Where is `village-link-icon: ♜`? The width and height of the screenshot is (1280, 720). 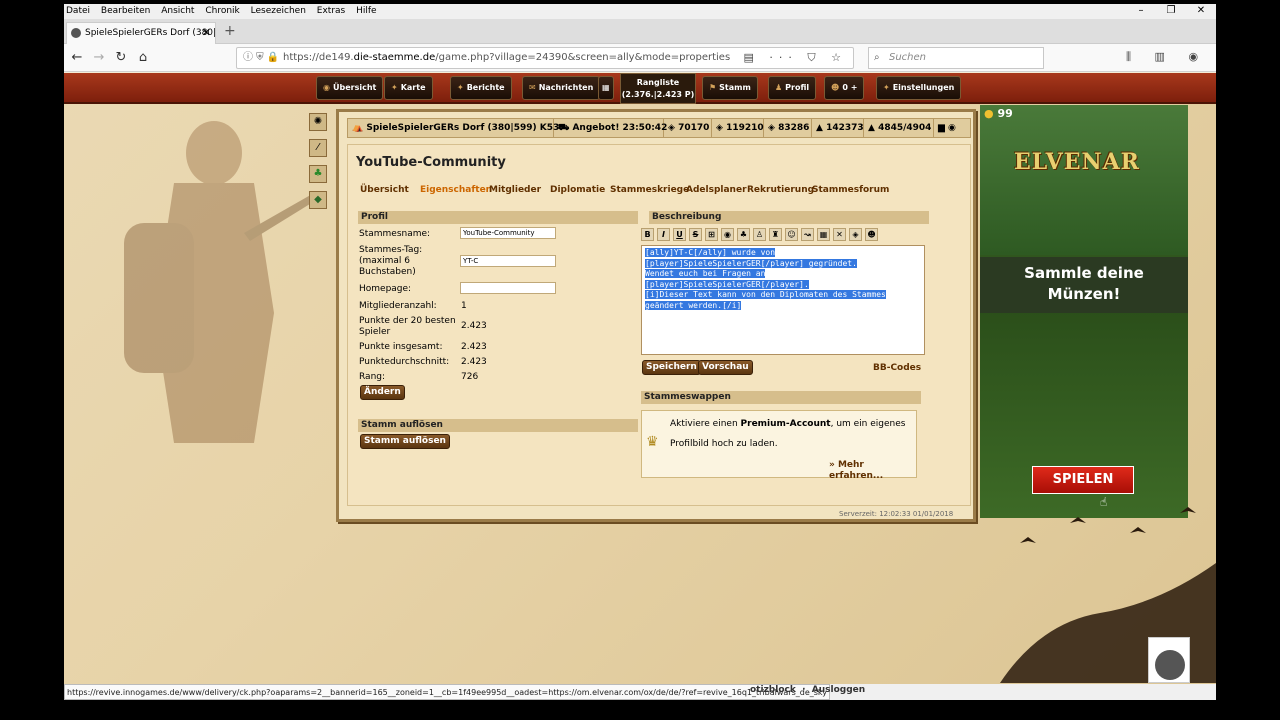 village-link-icon: ♜ is located at coordinates (775, 234).